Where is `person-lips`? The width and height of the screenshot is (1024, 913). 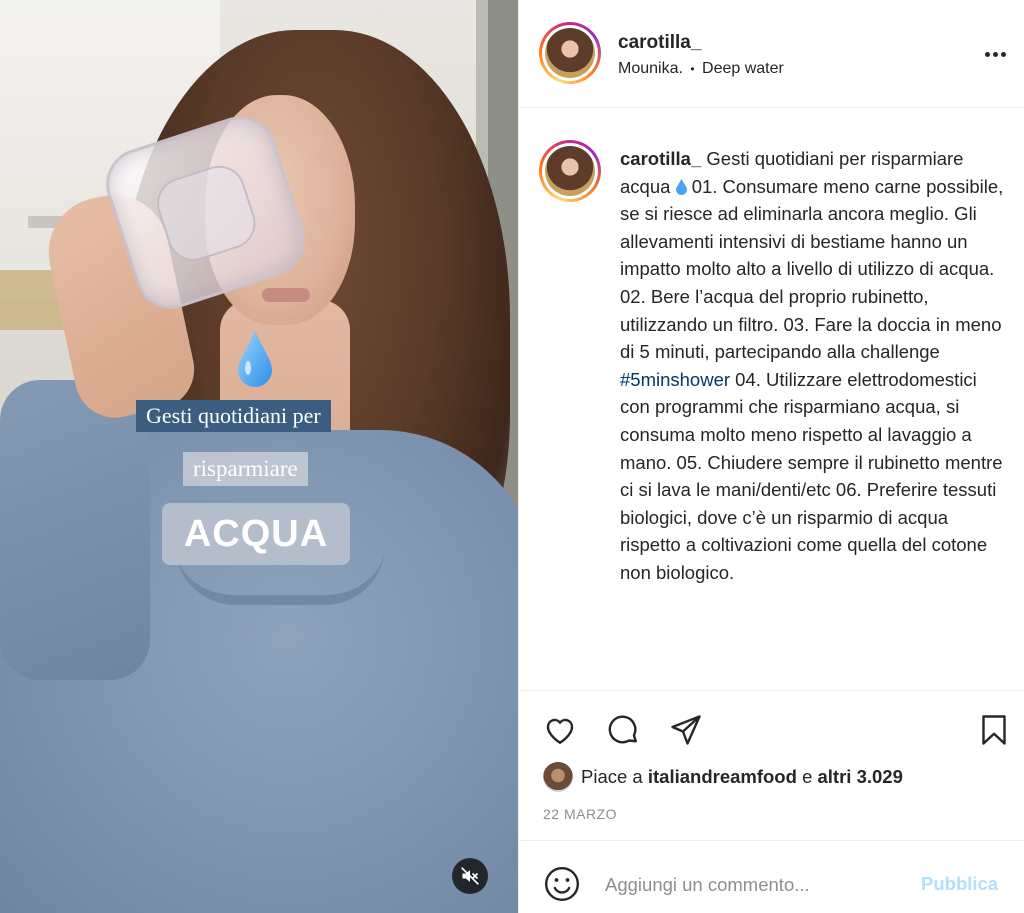
person-lips is located at coordinates (286, 295).